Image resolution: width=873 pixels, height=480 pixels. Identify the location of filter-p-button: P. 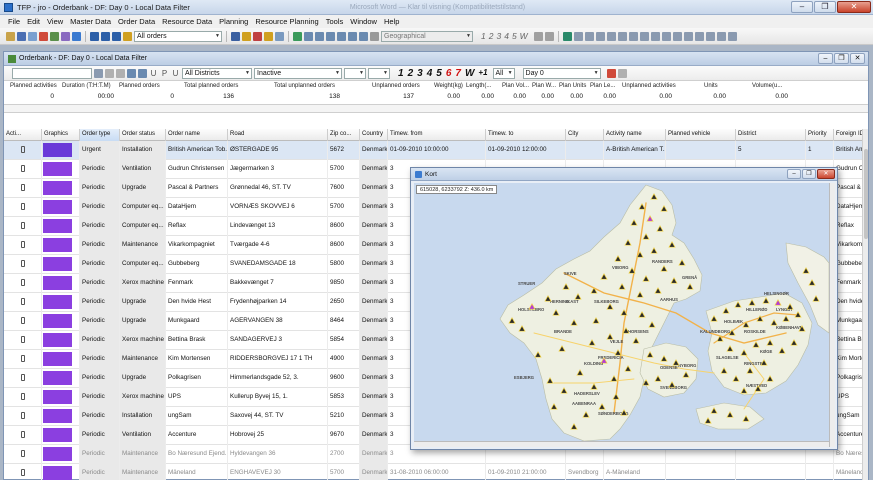
(164, 73).